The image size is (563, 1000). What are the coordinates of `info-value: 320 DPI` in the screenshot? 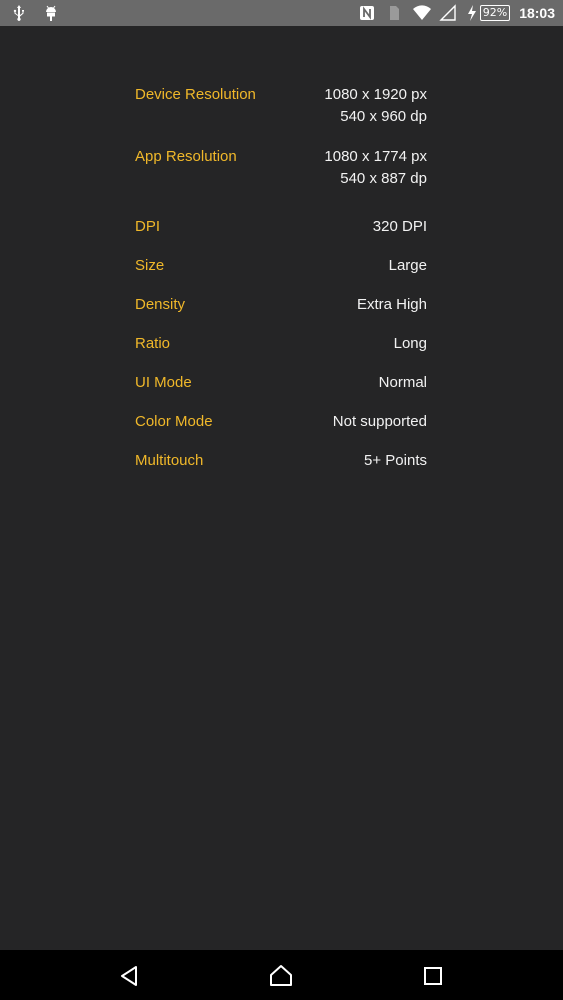 It's located at (399, 226).